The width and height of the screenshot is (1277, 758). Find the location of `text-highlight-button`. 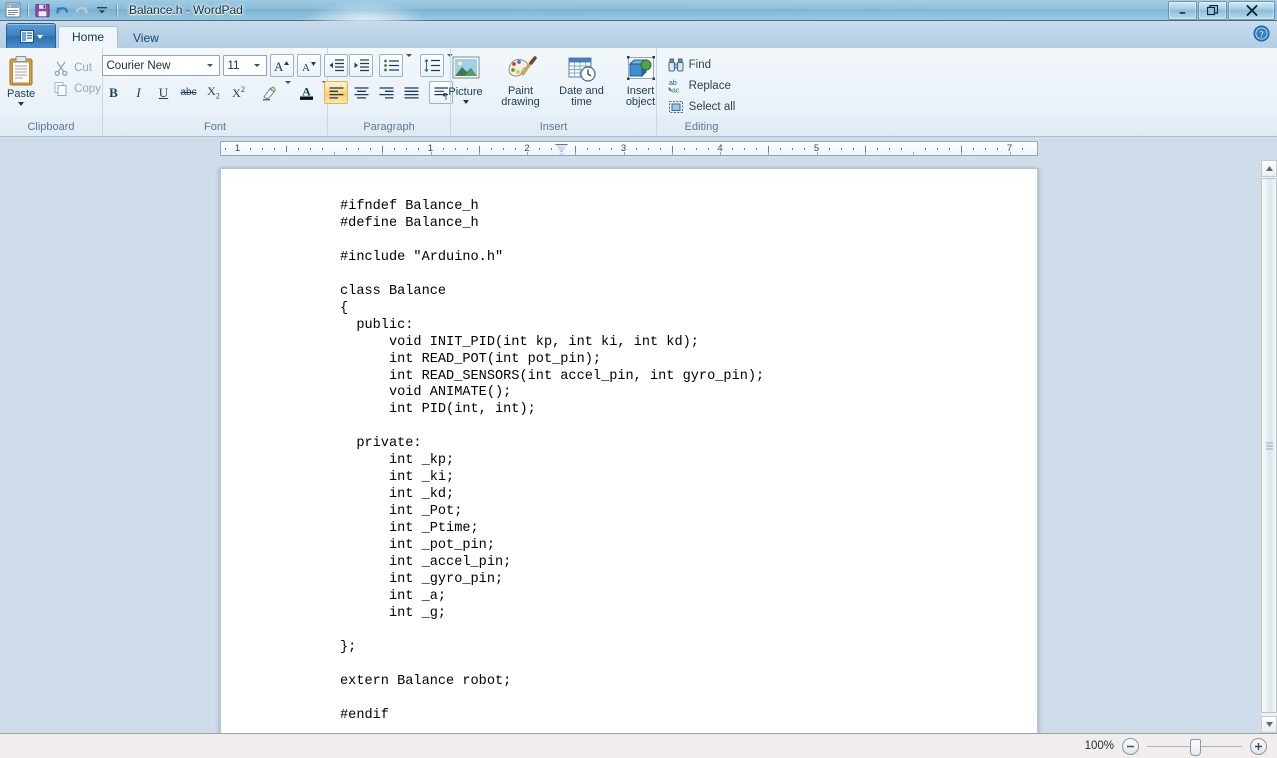

text-highlight-button is located at coordinates (270, 92).